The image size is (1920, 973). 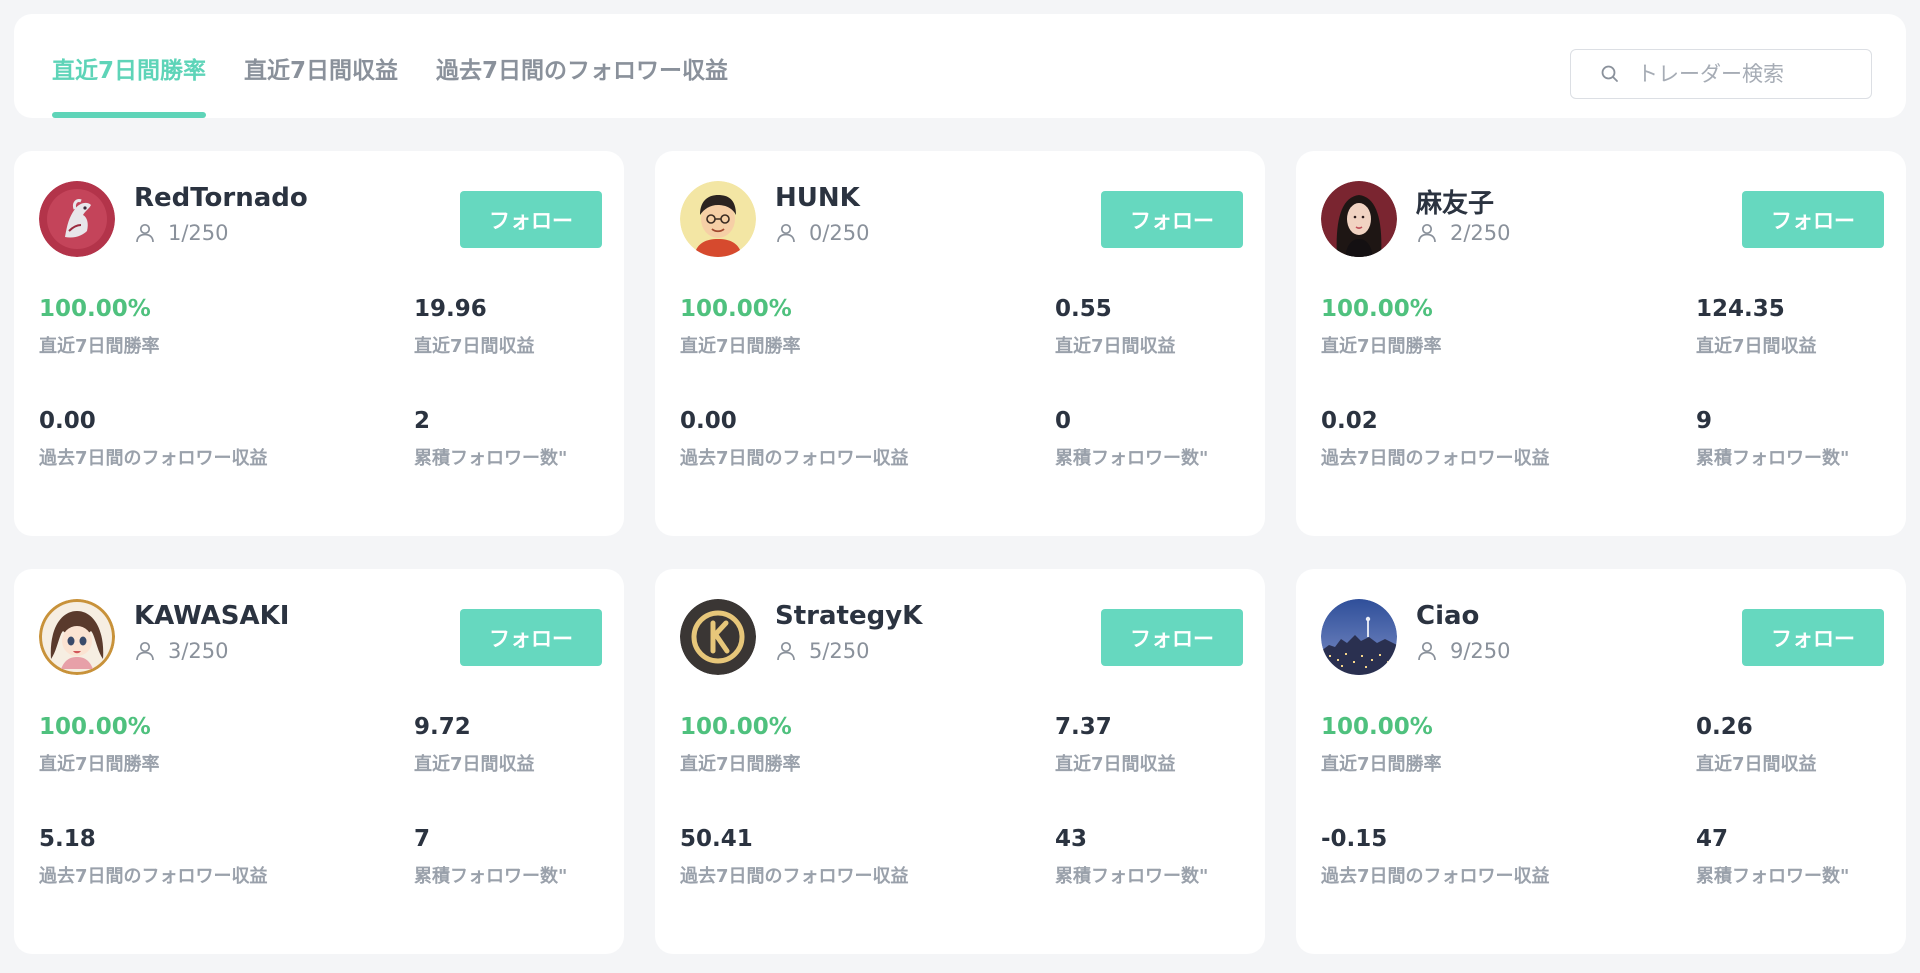 I want to click on follower-count: 0/250, so click(x=822, y=233).